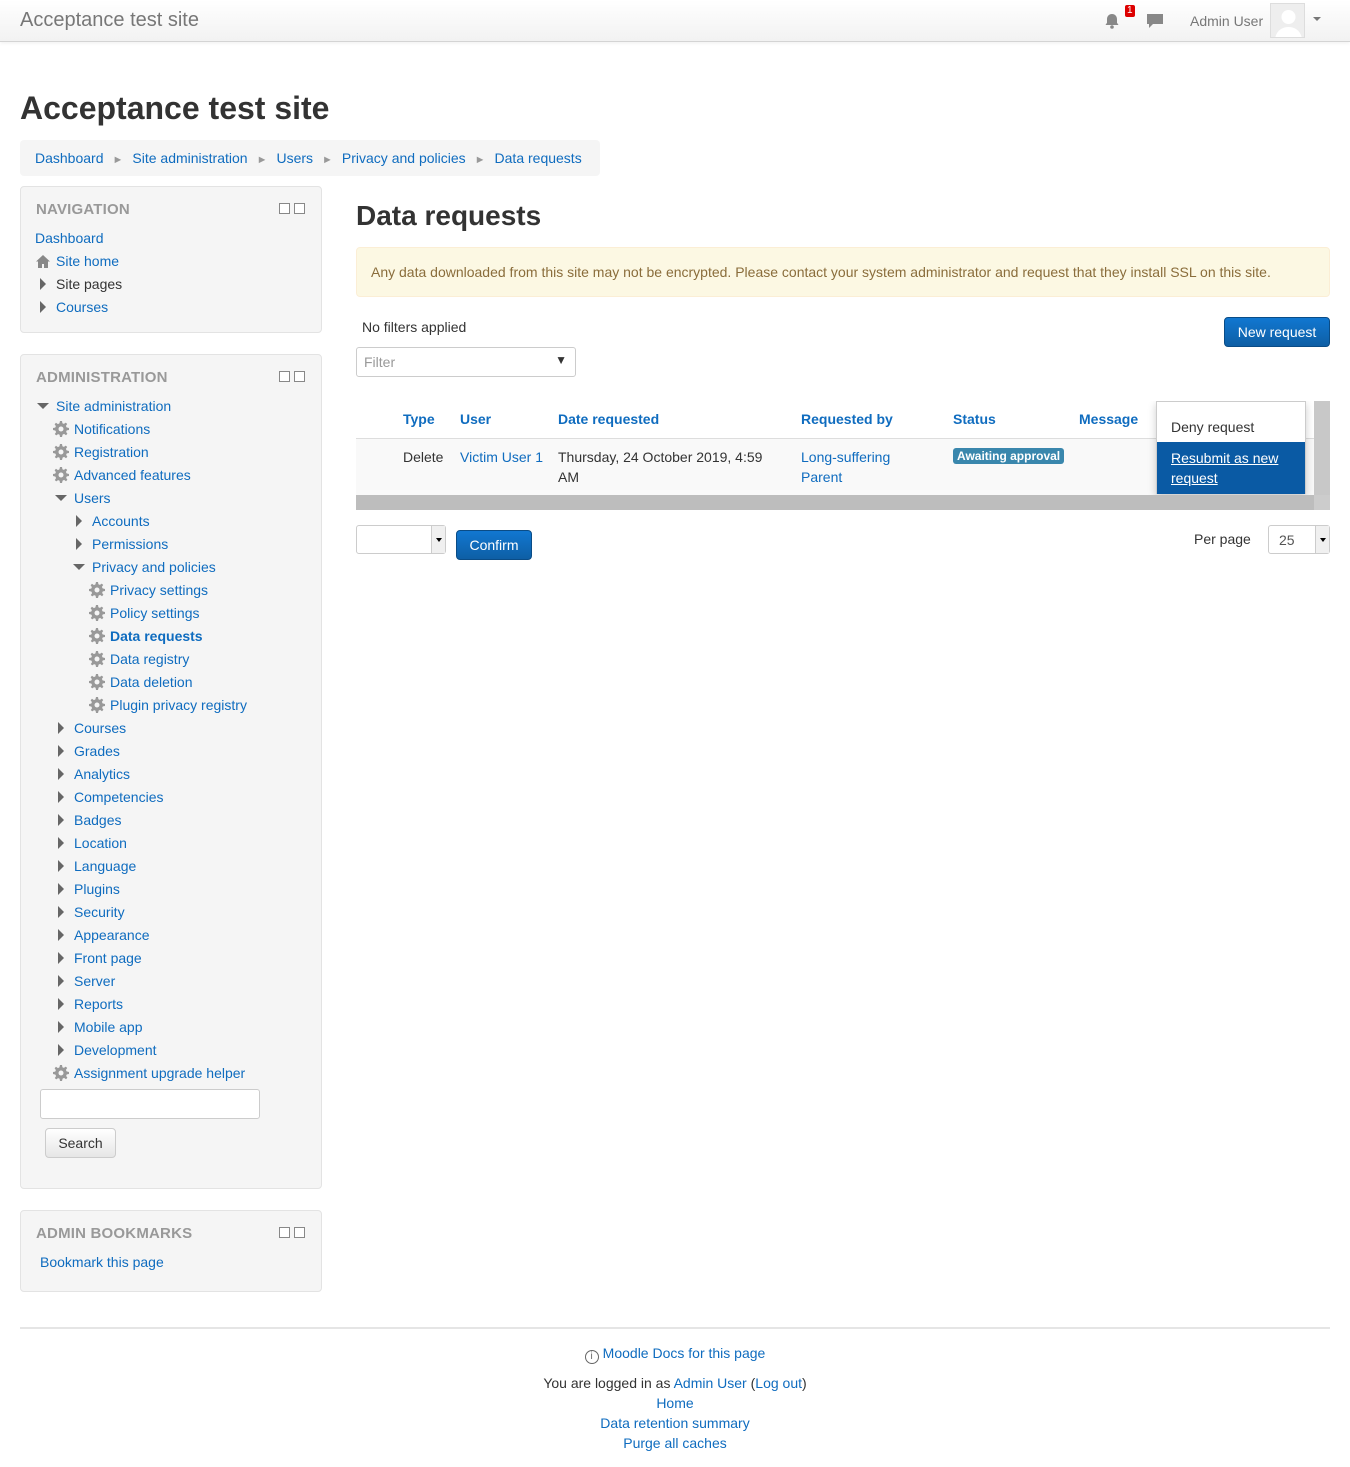 The image size is (1350, 1467). Describe the element at coordinates (401, 539) in the screenshot. I see `bulk-action-select` at that location.